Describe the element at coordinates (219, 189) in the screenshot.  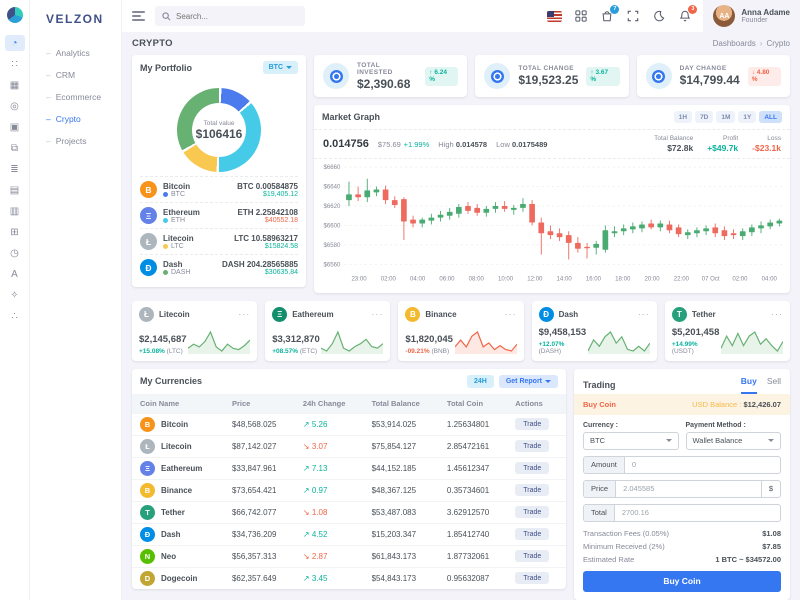
I see `portfolio-coin-row: B Bitcoin BTC BTC 0.00584875 $19,405.12` at that location.